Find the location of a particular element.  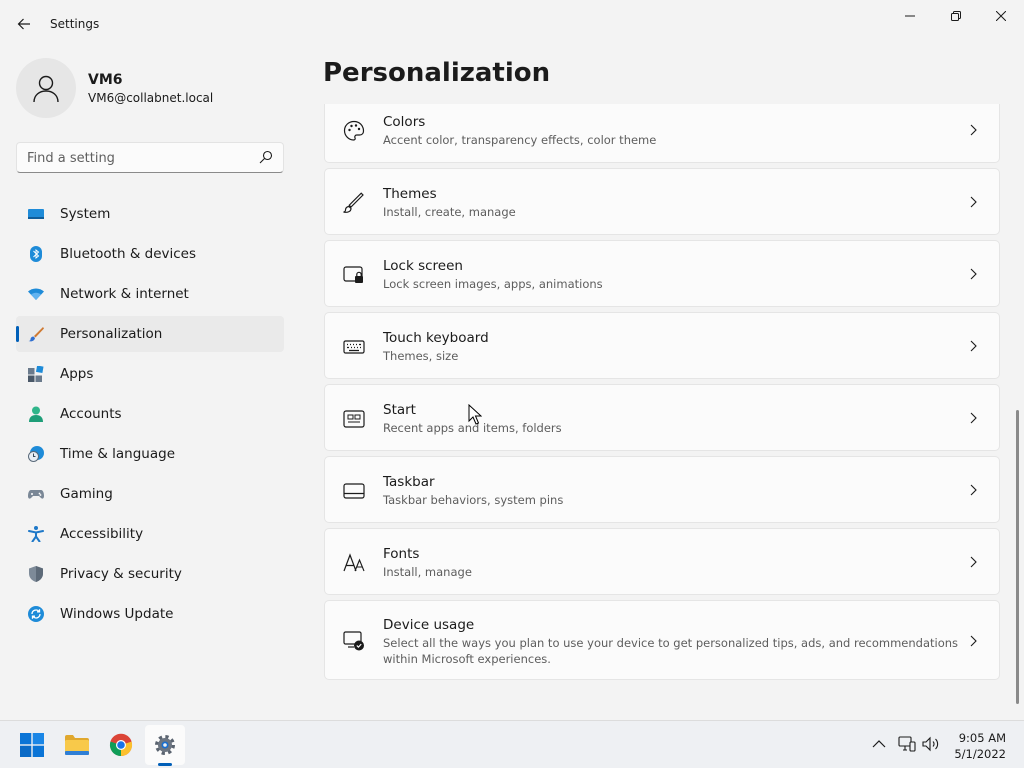

sidebar-item-accounts: Accounts is located at coordinates (150, 414).